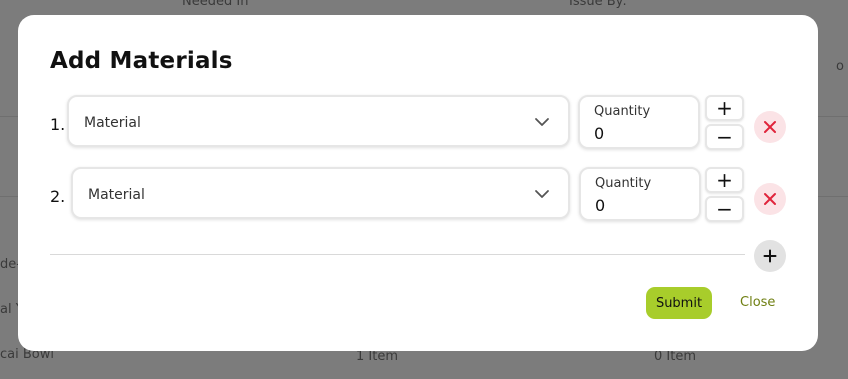 Image resolution: width=848 pixels, height=379 pixels. I want to click on material-row: 1. Material Quantity + −, so click(418, 124).